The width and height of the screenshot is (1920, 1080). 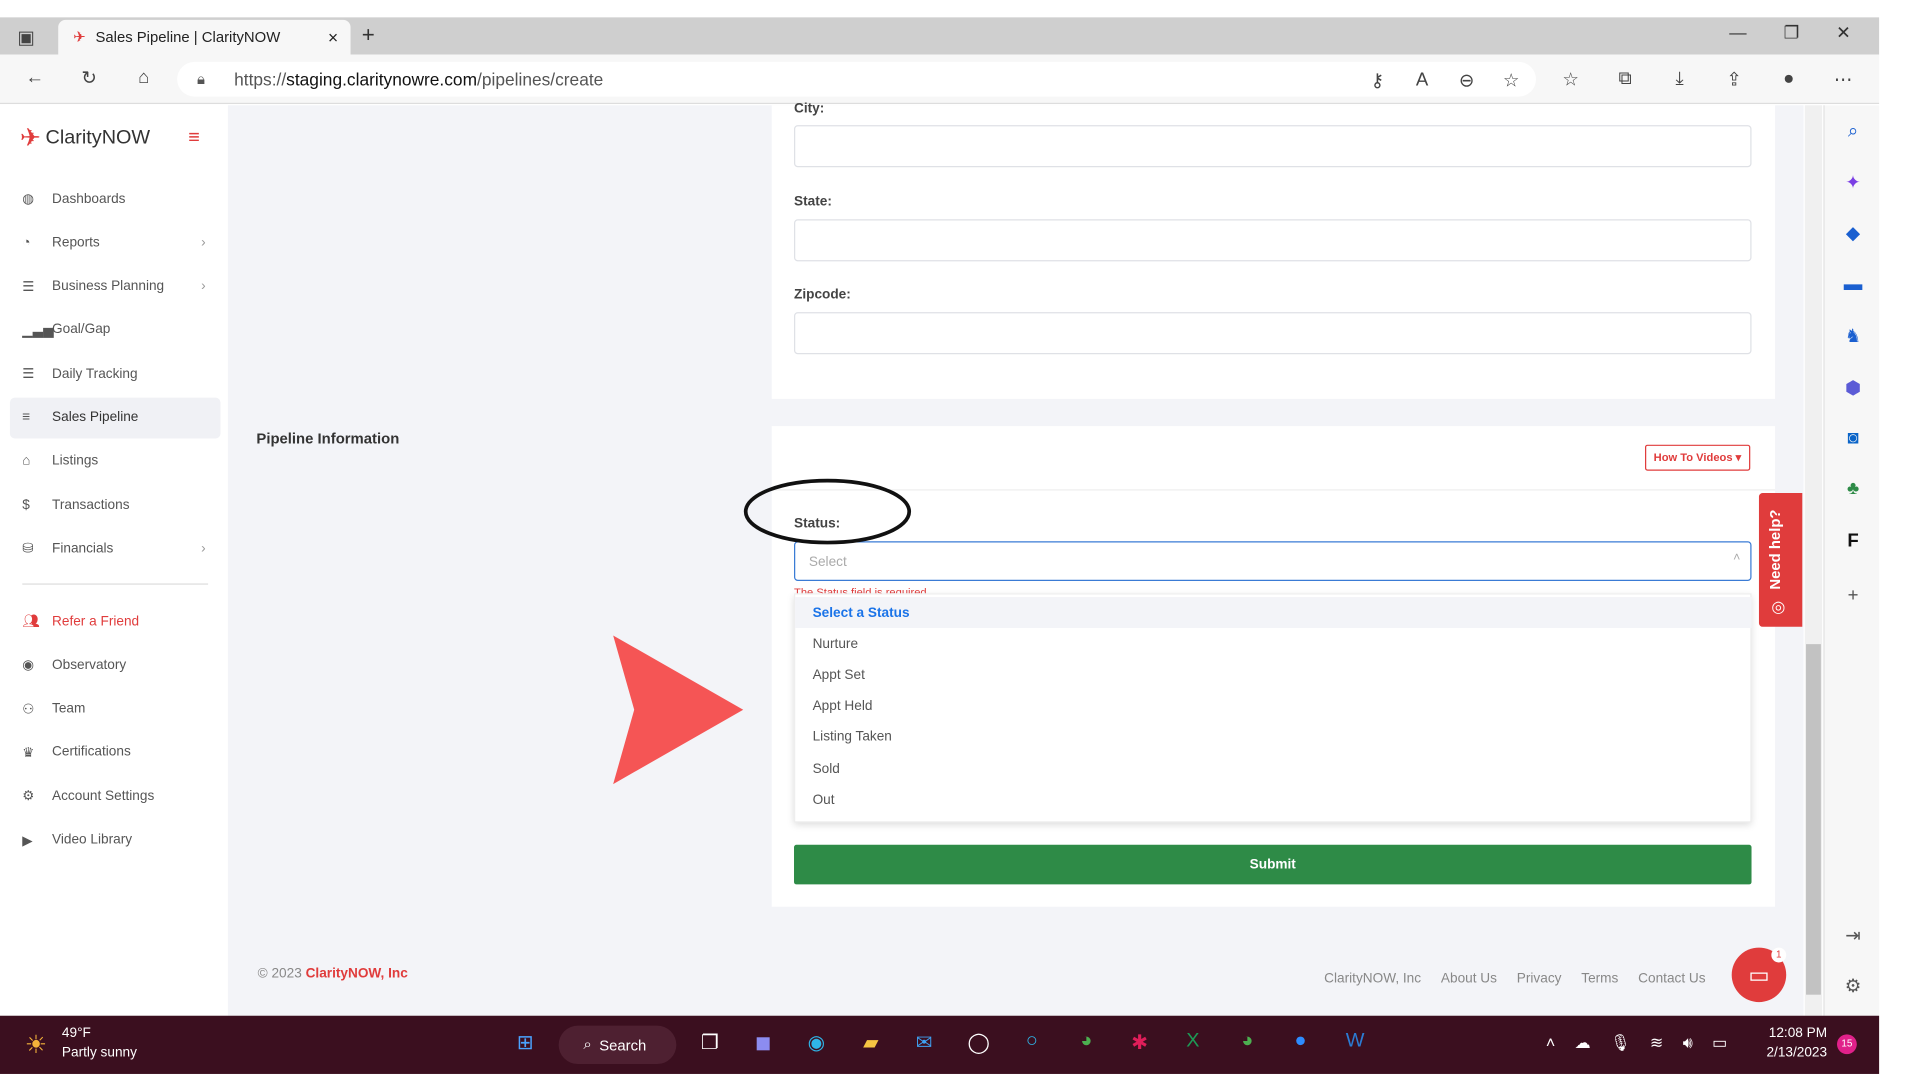 What do you see at coordinates (1852, 130) in the screenshot?
I see `search-icon: ⌕` at bounding box center [1852, 130].